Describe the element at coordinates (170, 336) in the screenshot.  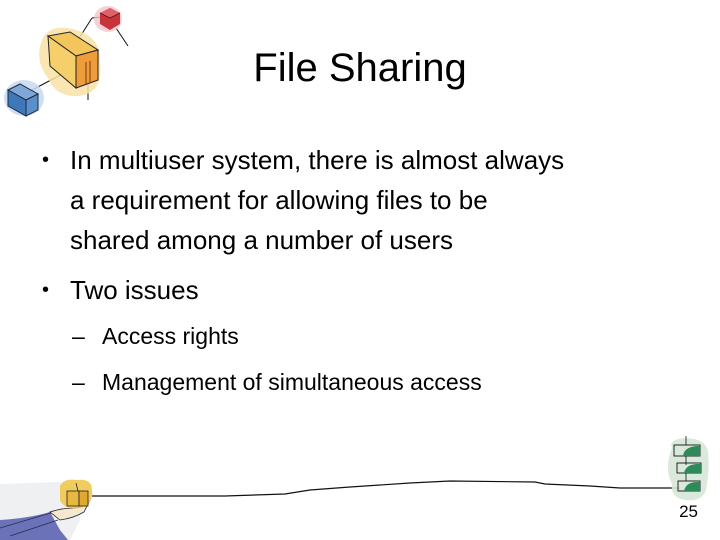
I see `sub-bullet-text: Access rights` at that location.